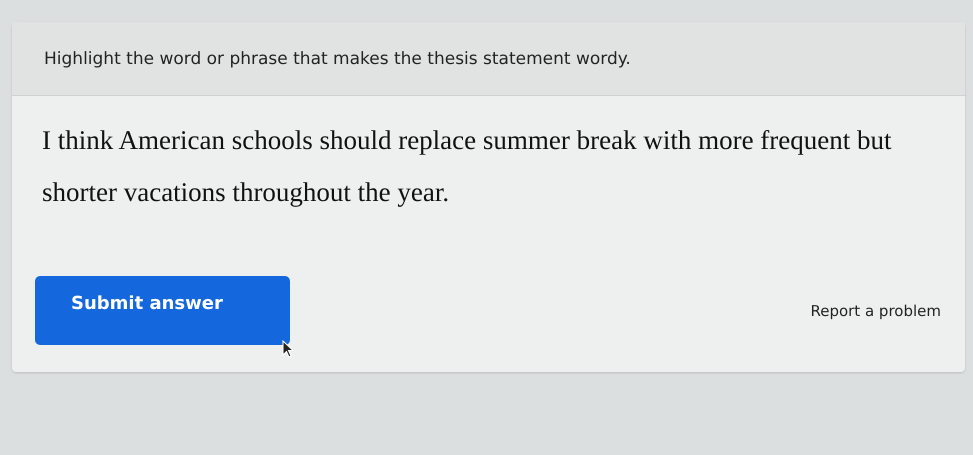 This screenshot has width=973, height=455. I want to click on question-prompt: Highlight the word or phrase that makes the thesis statement wordy., so click(337, 58).